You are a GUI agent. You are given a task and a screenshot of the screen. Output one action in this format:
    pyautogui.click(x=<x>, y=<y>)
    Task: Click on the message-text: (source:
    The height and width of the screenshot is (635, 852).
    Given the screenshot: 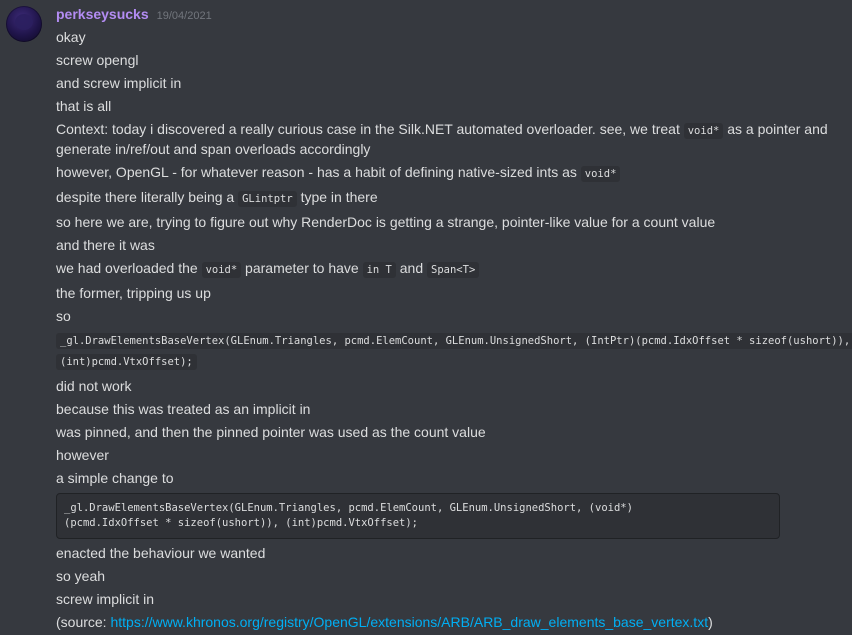 What is the action you would take?
    pyautogui.click(x=83, y=622)
    